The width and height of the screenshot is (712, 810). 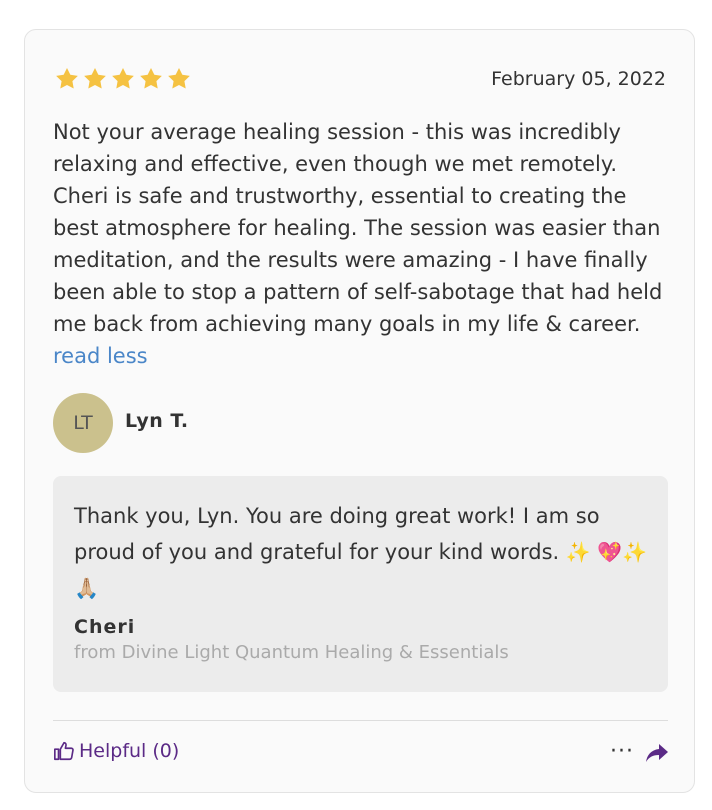 What do you see at coordinates (157, 421) in the screenshot?
I see `reviewer-name: Lyn T.` at bounding box center [157, 421].